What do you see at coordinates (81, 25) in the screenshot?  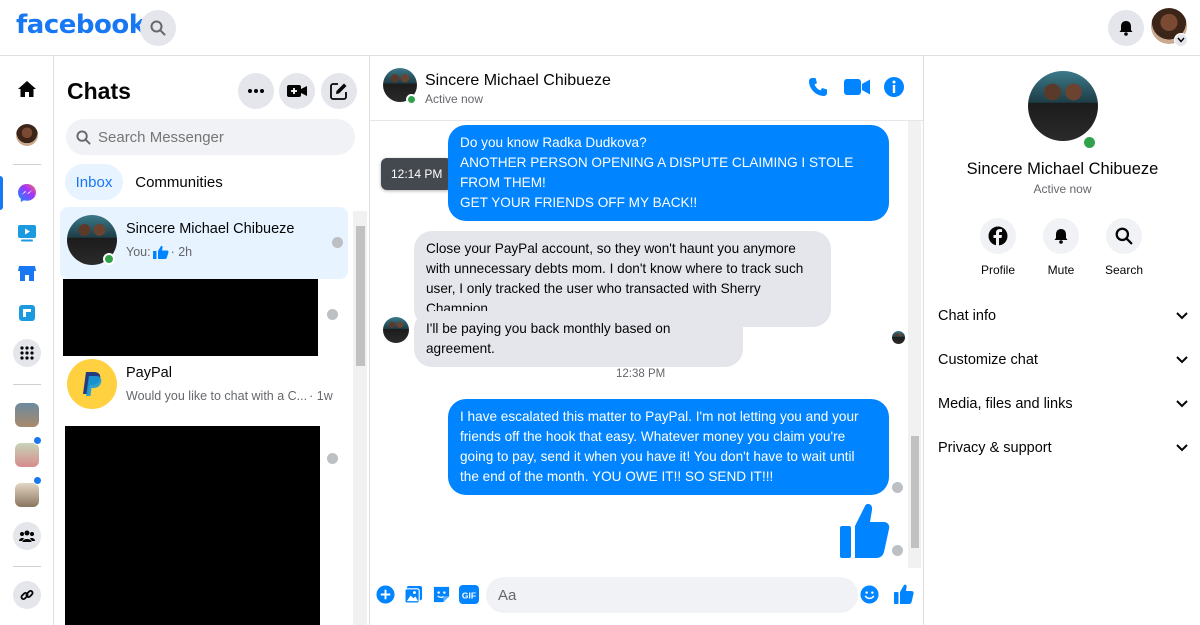 I see `facebook-logo: facebook` at bounding box center [81, 25].